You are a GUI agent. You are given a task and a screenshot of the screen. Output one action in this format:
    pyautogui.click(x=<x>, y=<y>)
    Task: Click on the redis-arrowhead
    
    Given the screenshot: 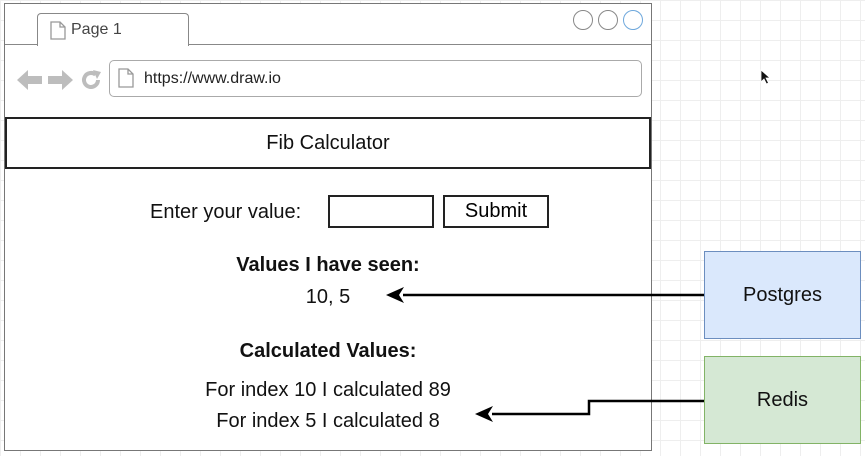 What is the action you would take?
    pyautogui.click(x=484, y=414)
    